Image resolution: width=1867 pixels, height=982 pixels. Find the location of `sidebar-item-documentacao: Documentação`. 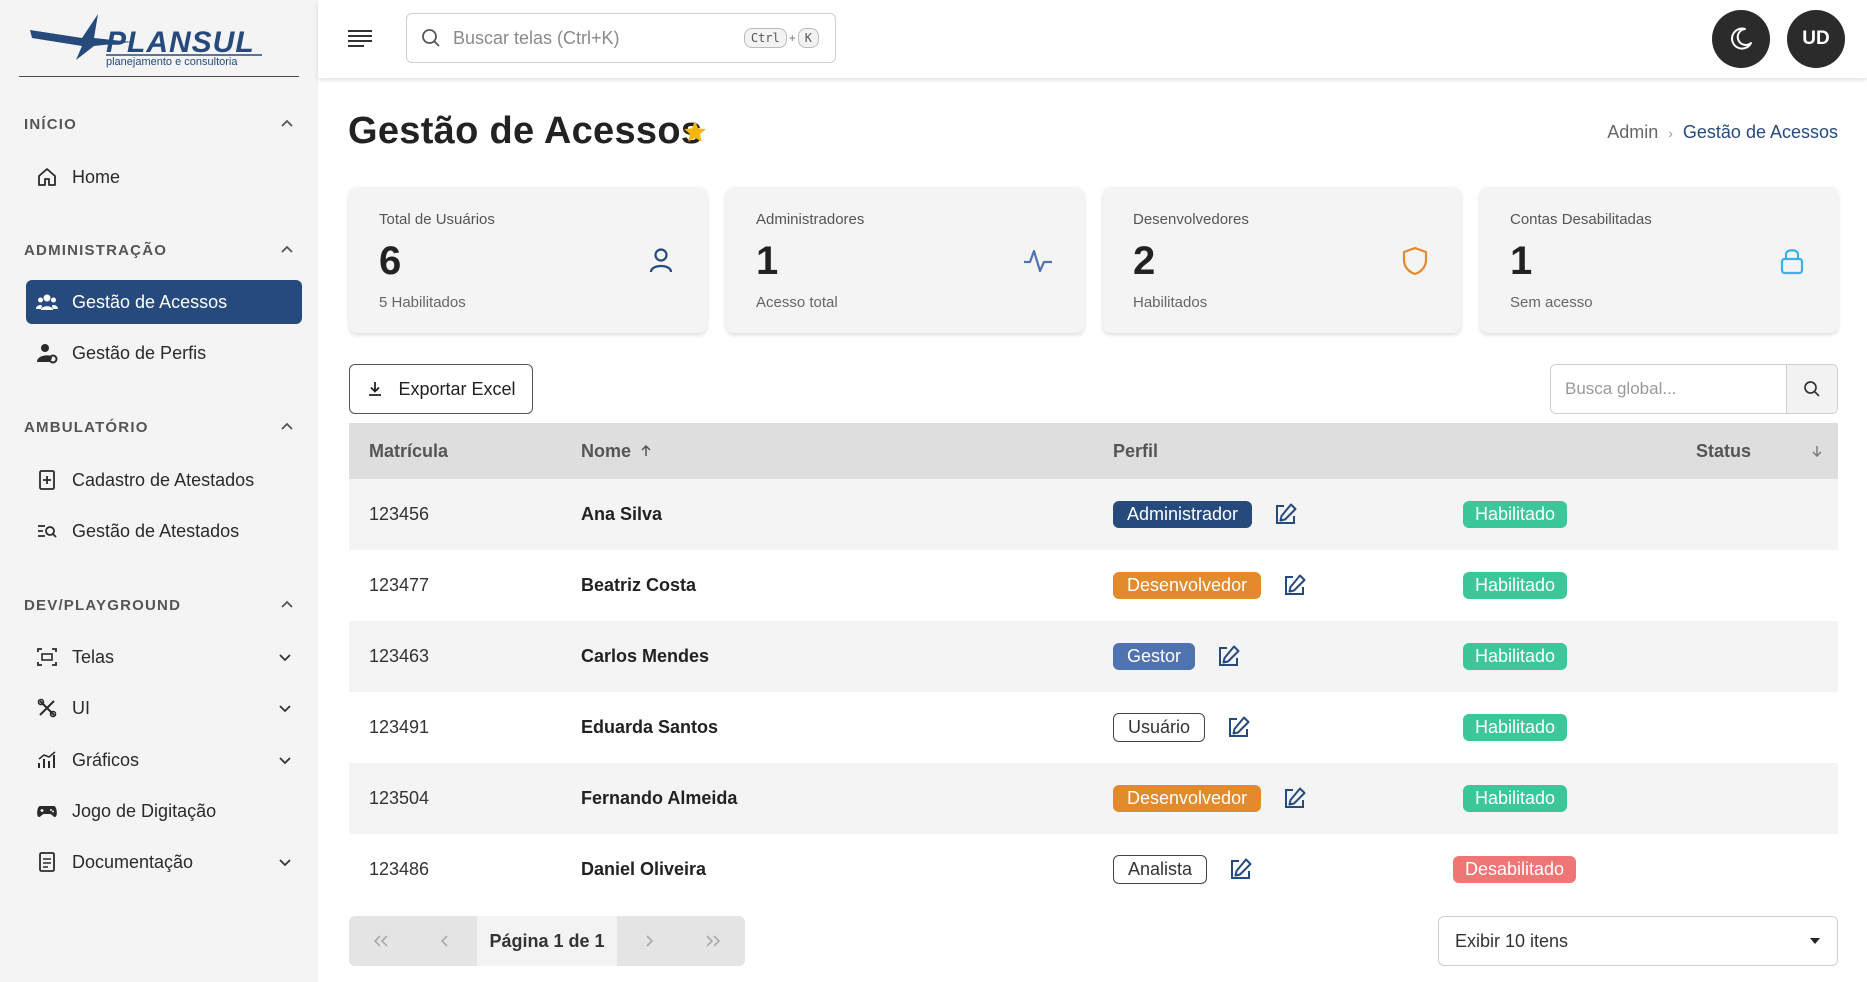

sidebar-item-documentacao: Documentação is located at coordinates (164, 862).